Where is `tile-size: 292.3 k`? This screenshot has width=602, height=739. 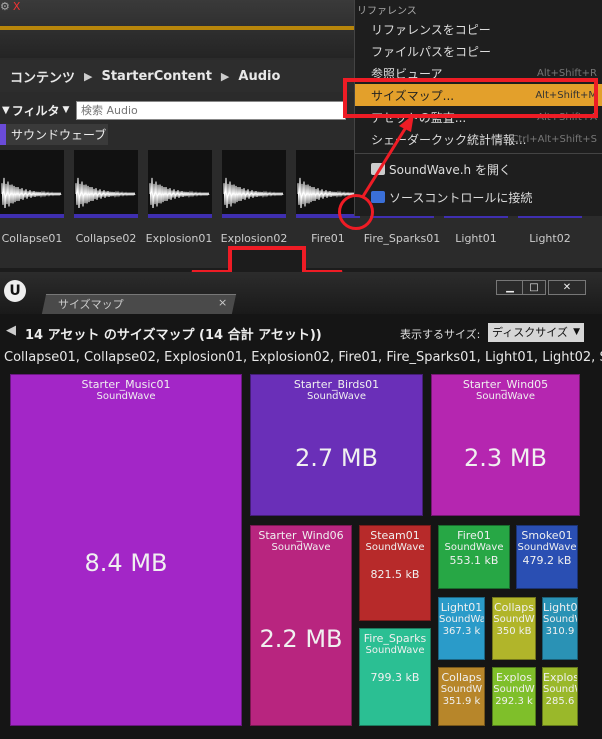
tile-size: 292.3 k is located at coordinates (514, 701).